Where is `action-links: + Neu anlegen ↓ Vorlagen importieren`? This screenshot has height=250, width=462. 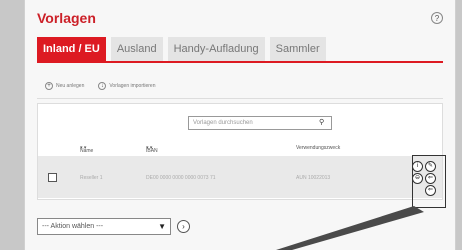
action-links: + Neu anlegen ↓ Vorlagen importieren is located at coordinates (100, 86).